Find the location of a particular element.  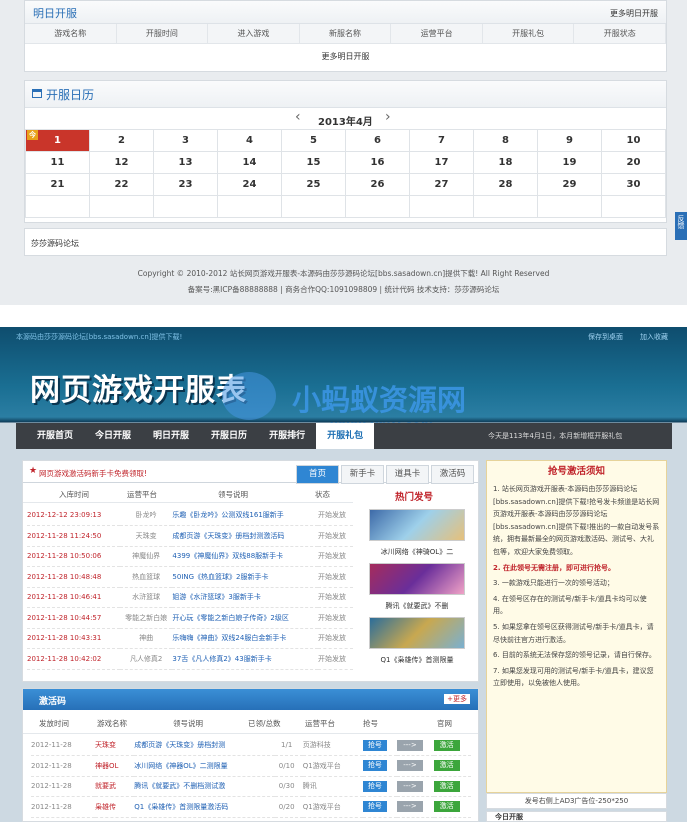

tomorrow-more-link: 更多明日开服 is located at coordinates (634, 13).